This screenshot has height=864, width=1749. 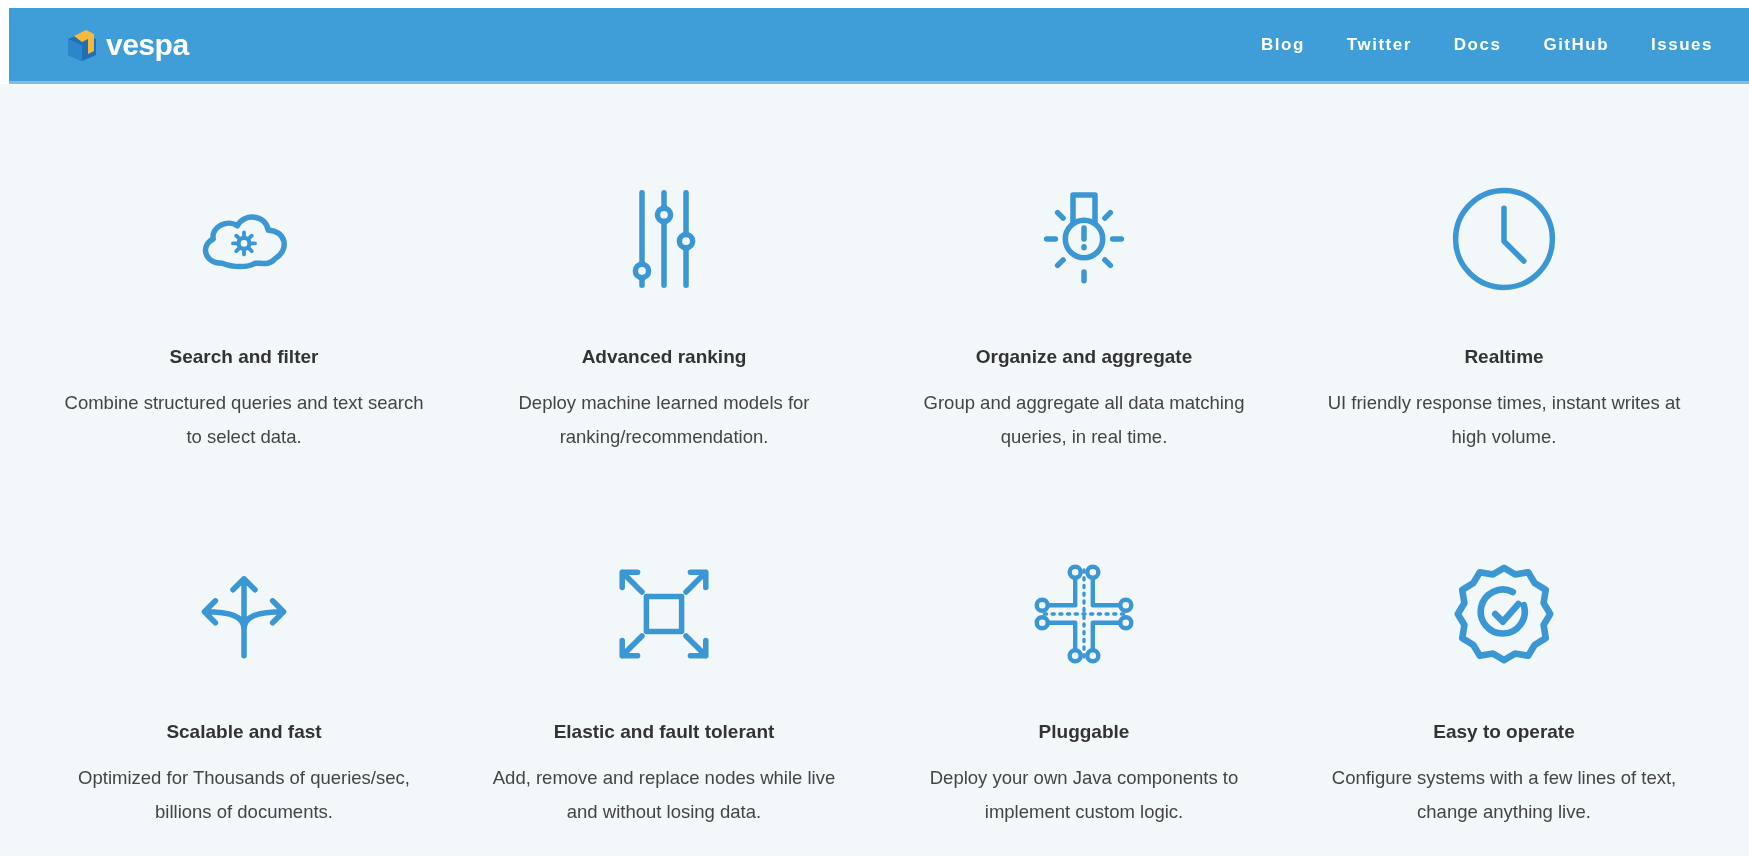 What do you see at coordinates (664, 795) in the screenshot?
I see `feature-description: Add, remove and replace nodes while live and without losing data.` at bounding box center [664, 795].